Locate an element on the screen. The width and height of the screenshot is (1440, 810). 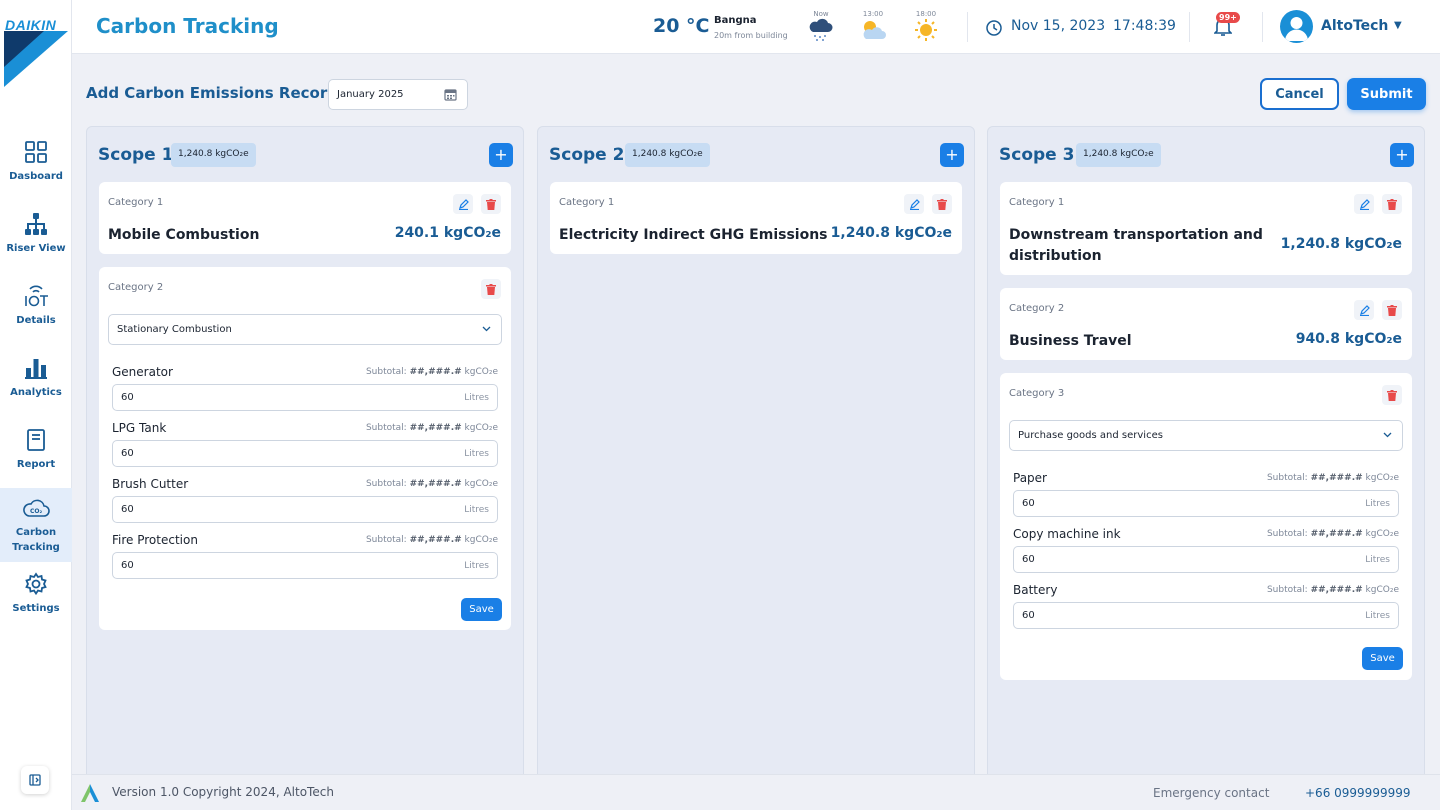
scope-total-badge: 1,240.8 kgCO₂e is located at coordinates (667, 155).